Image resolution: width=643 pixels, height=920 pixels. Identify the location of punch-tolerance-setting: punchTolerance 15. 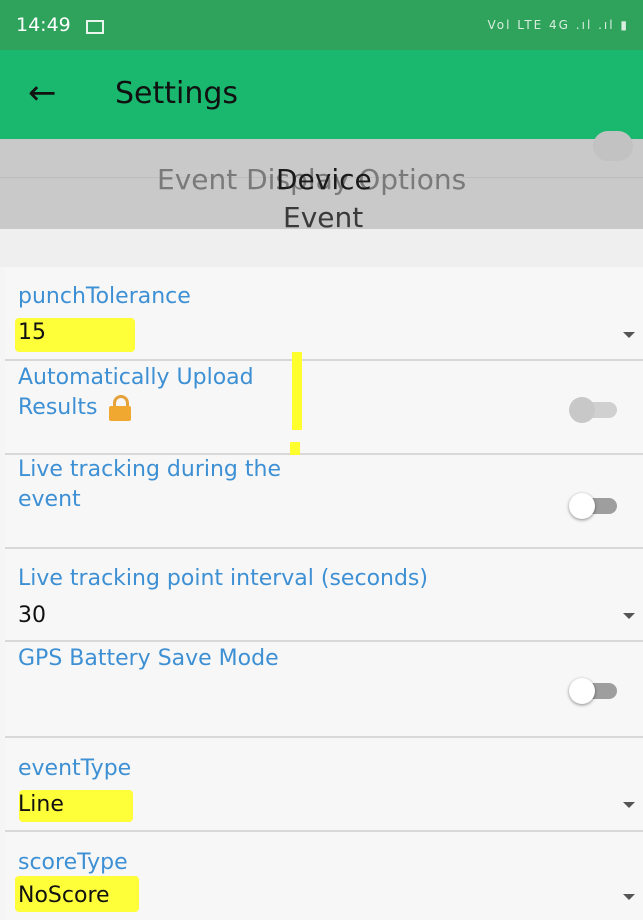
(324, 314).